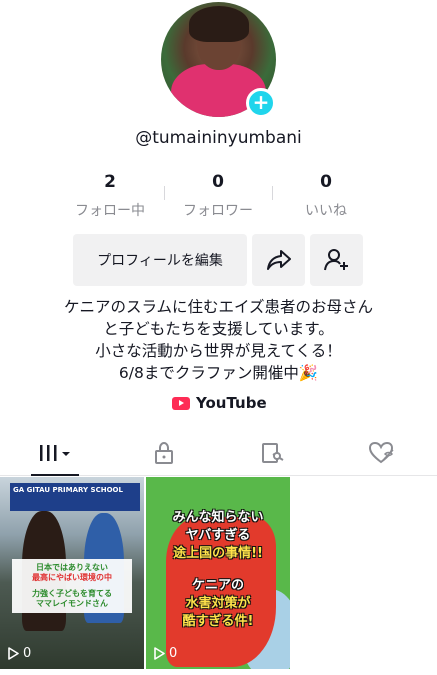 The width and height of the screenshot is (437, 675). What do you see at coordinates (218, 60) in the screenshot?
I see `profile-avatar-container: +` at bounding box center [218, 60].